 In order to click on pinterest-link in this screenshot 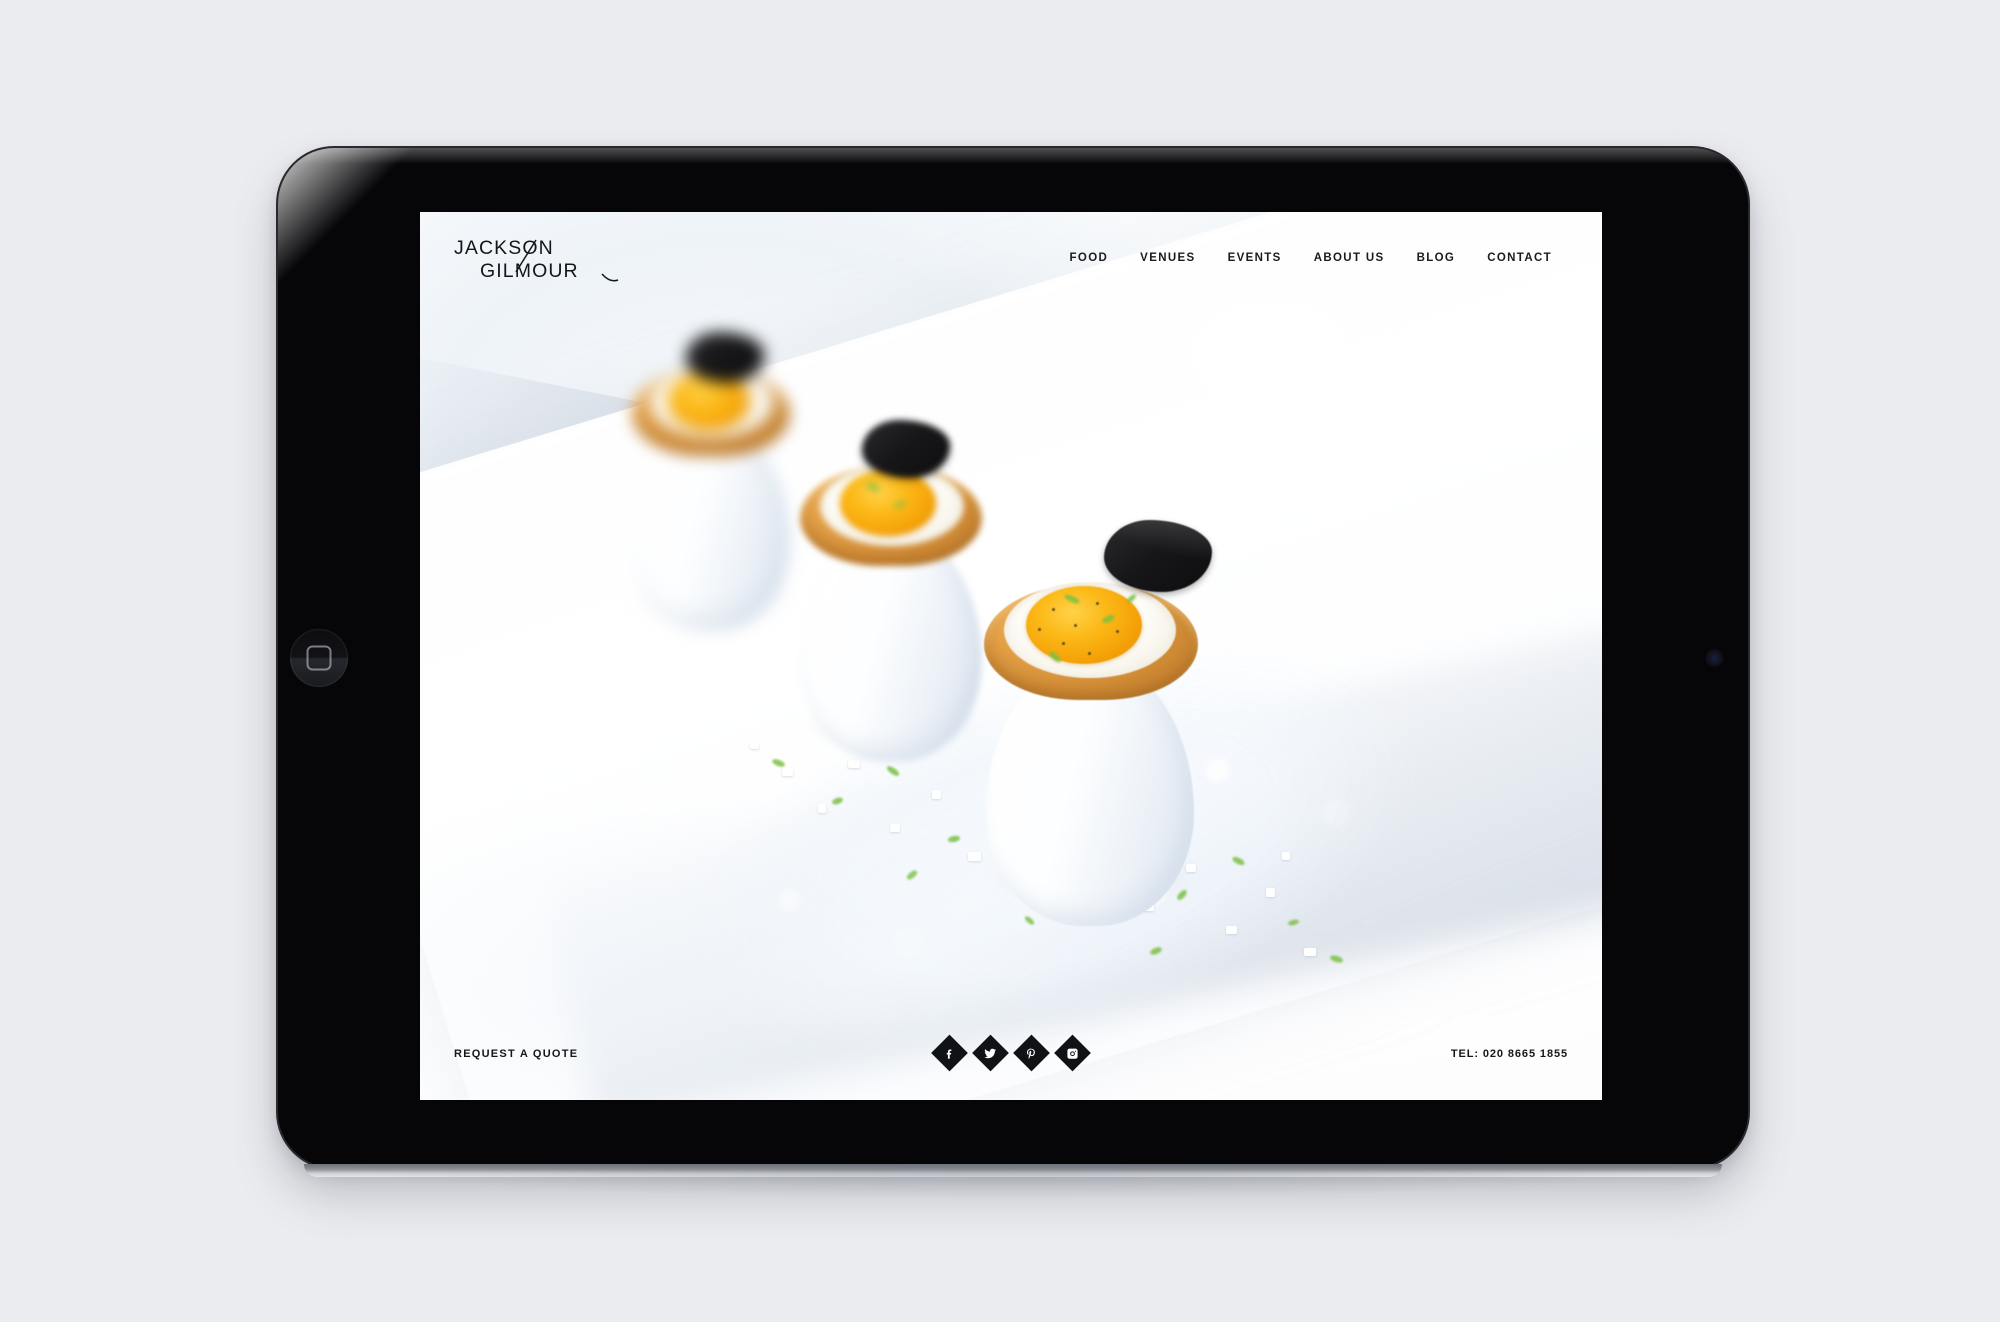, I will do `click(1031, 1053)`.